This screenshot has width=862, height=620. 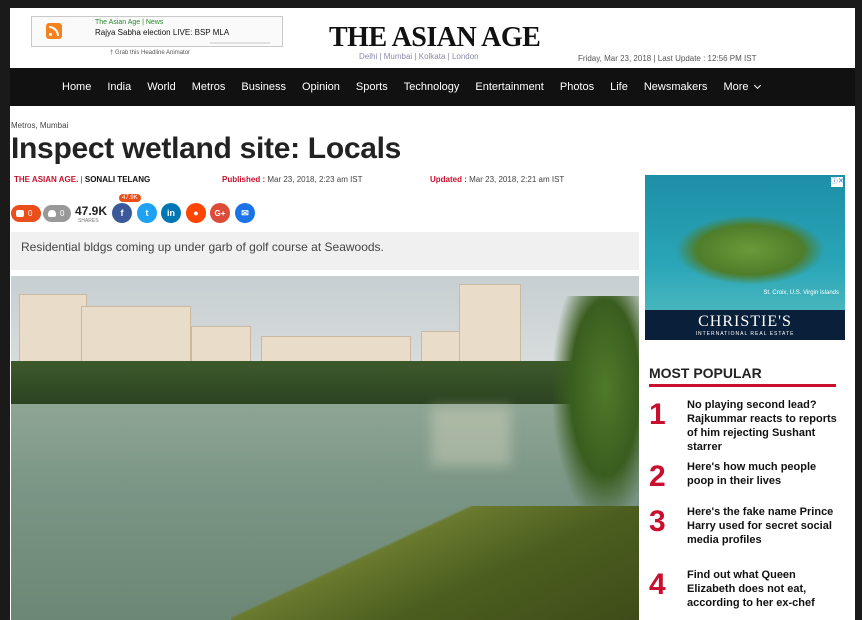 I want to click on comment-icon, so click(x=20, y=213).